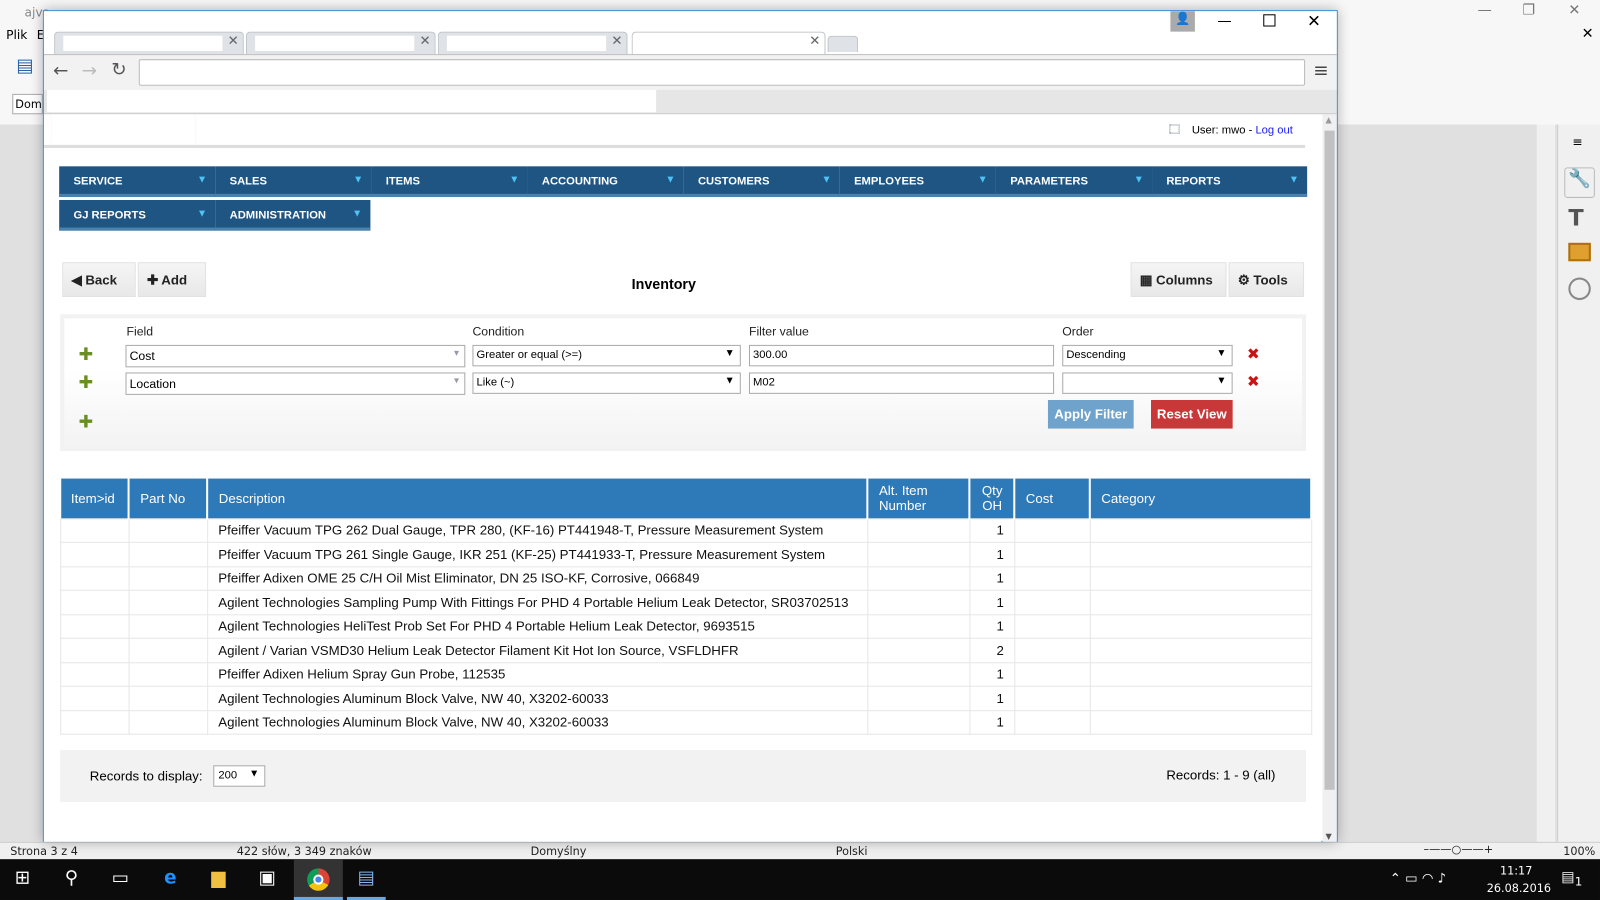  I want to click on browser-menu-icon: ≡, so click(1320, 70).